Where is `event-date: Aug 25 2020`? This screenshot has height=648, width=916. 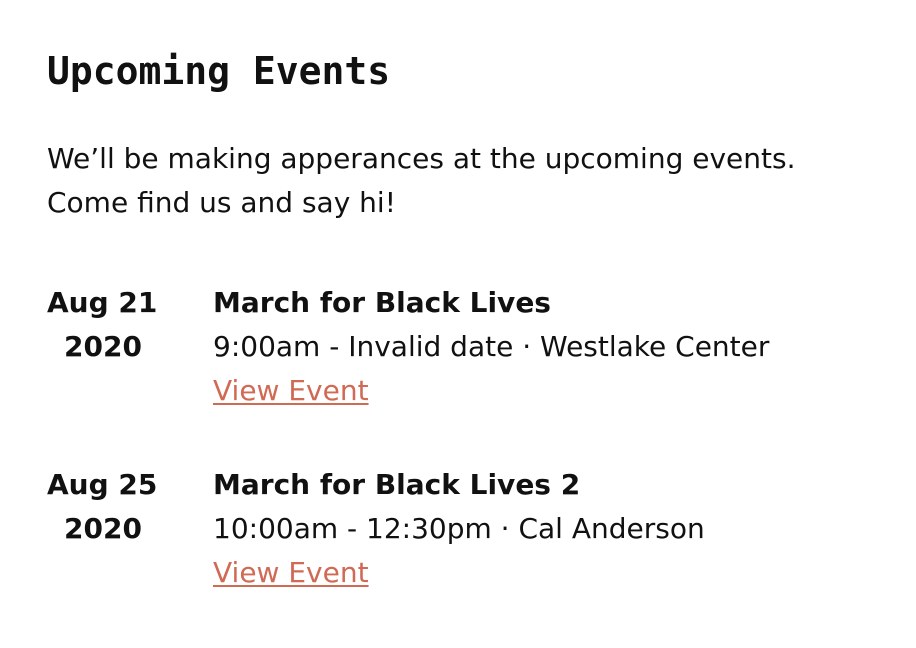 event-date: Aug 25 2020 is located at coordinates (130, 529).